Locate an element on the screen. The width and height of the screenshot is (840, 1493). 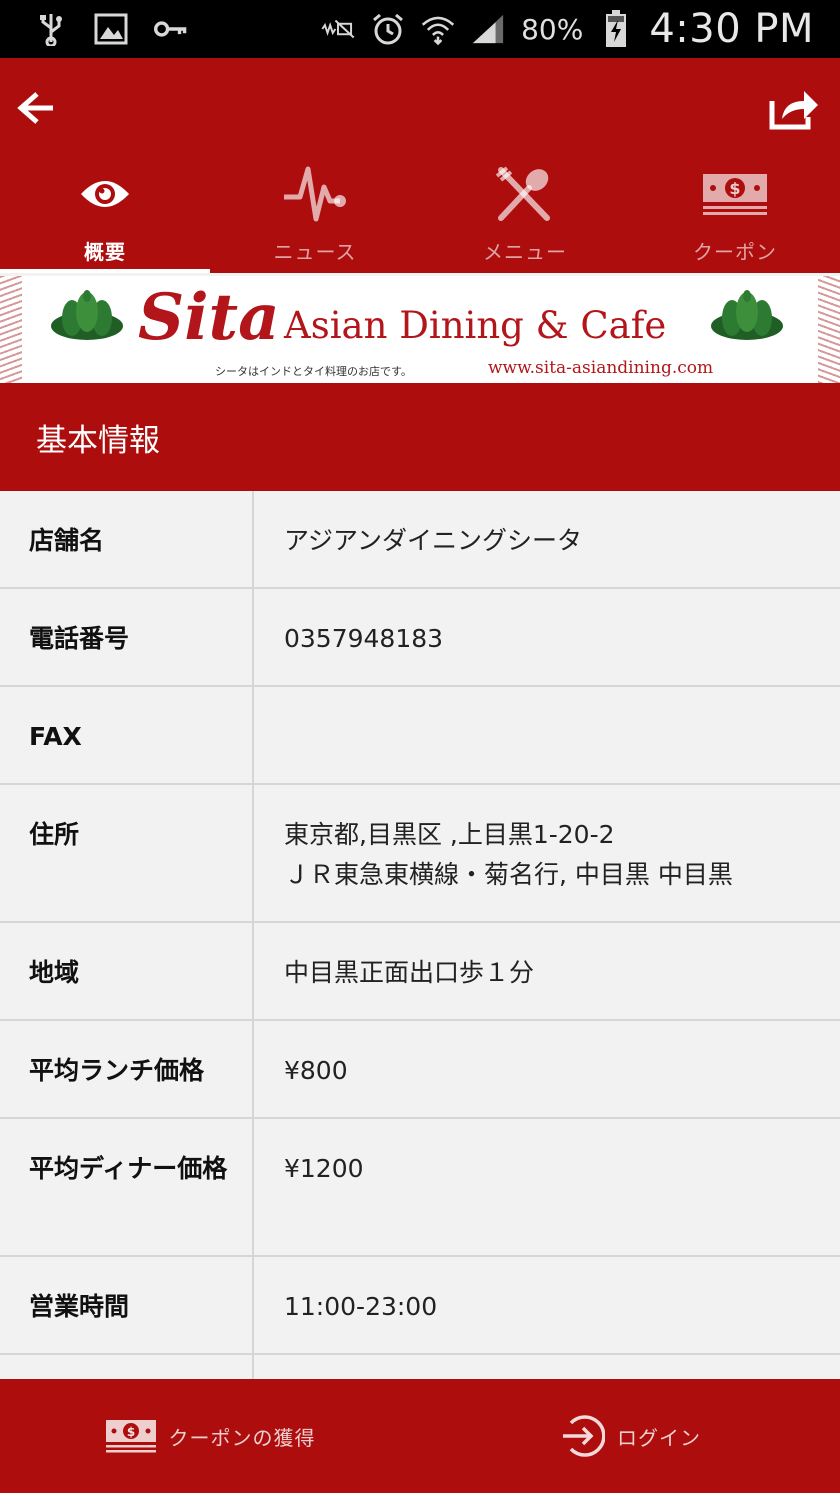
pulse-icon is located at coordinates (315, 194).